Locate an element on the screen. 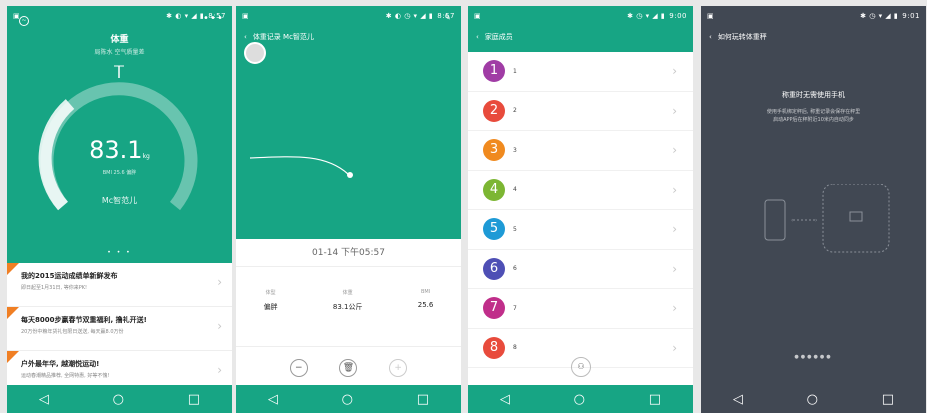 Image resolution: width=927 pixels, height=413 pixels. page-title: 如何玩转体重秤 is located at coordinates (742, 37).